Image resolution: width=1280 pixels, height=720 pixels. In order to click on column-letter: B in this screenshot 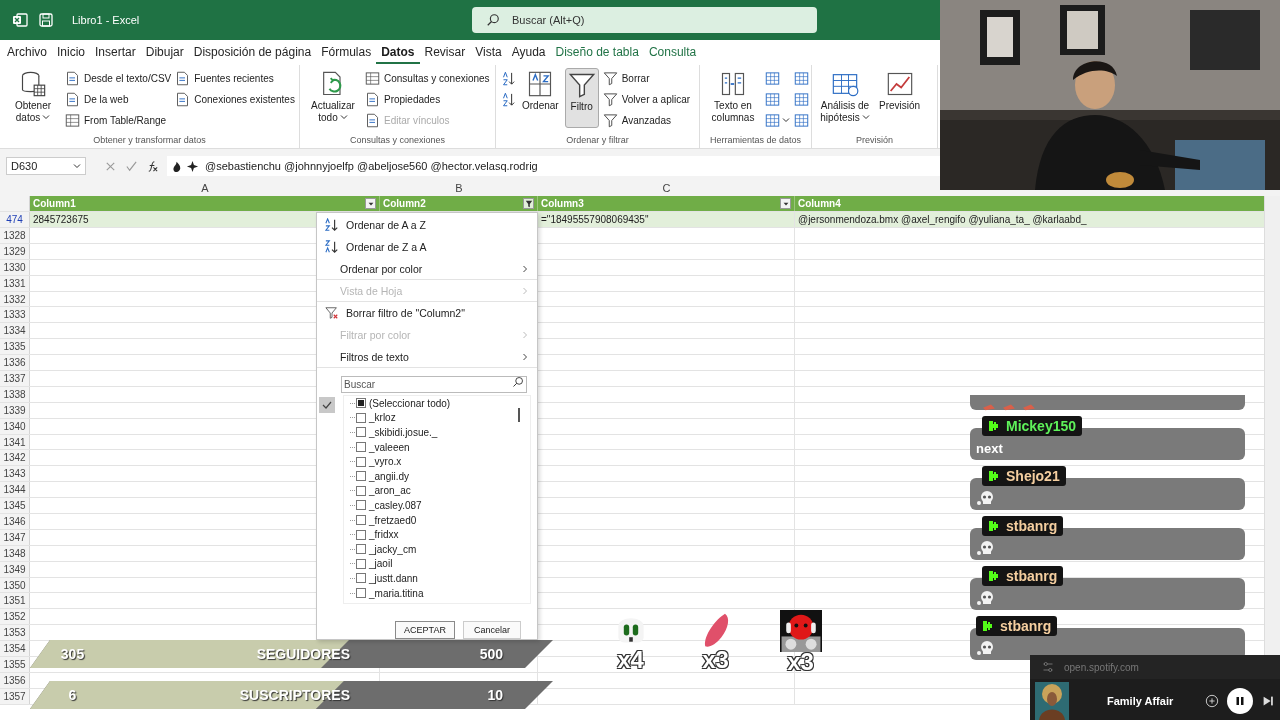, I will do `click(459, 187)`.